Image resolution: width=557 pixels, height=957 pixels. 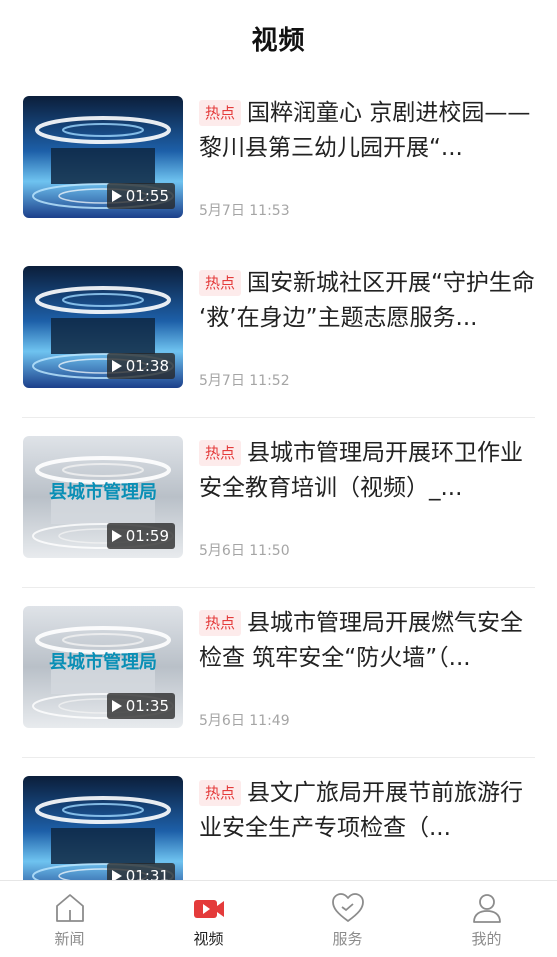 What do you see at coordinates (244, 381) in the screenshot?
I see `video-date: 5月7日 11:52` at bounding box center [244, 381].